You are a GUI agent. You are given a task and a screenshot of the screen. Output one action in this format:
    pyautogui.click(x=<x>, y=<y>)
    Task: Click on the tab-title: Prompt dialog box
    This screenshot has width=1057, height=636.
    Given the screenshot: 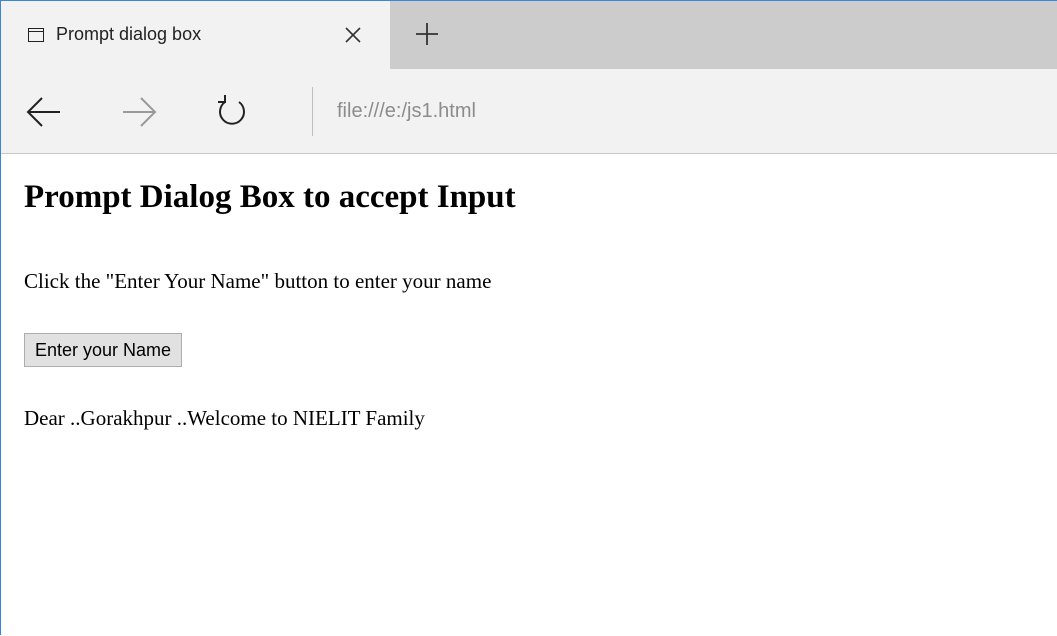 What is the action you would take?
    pyautogui.click(x=129, y=34)
    